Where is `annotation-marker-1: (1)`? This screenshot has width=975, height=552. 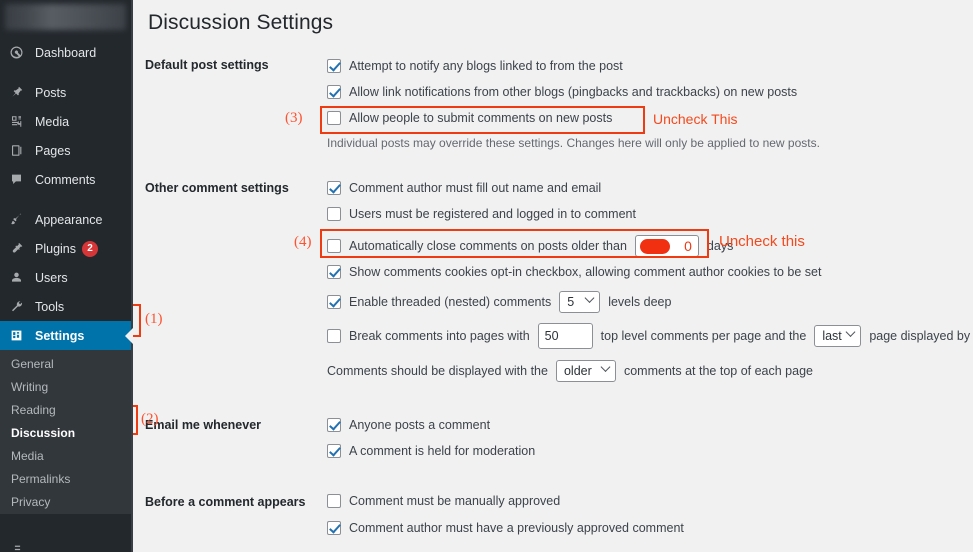
annotation-marker-1: (1) is located at coordinates (154, 319).